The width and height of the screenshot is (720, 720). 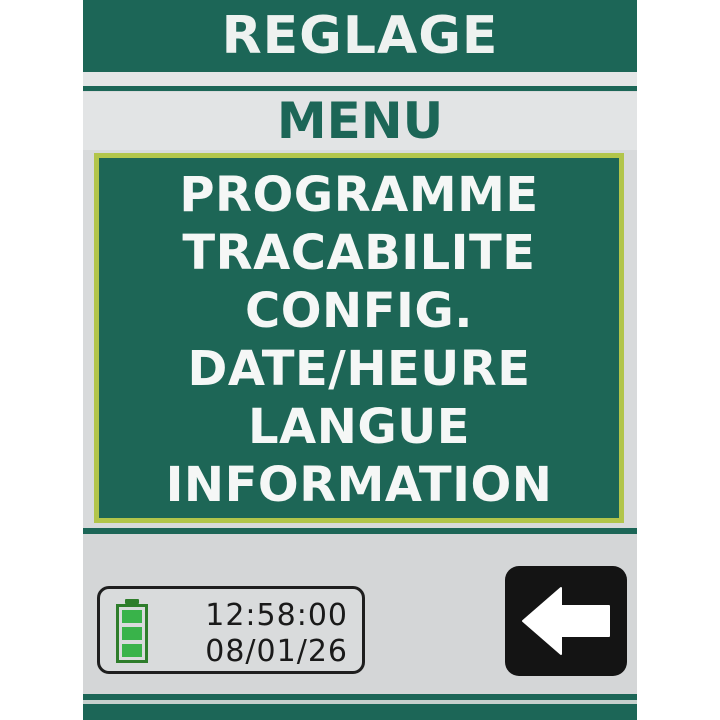 What do you see at coordinates (360, 88) in the screenshot?
I see `header-divider-line` at bounding box center [360, 88].